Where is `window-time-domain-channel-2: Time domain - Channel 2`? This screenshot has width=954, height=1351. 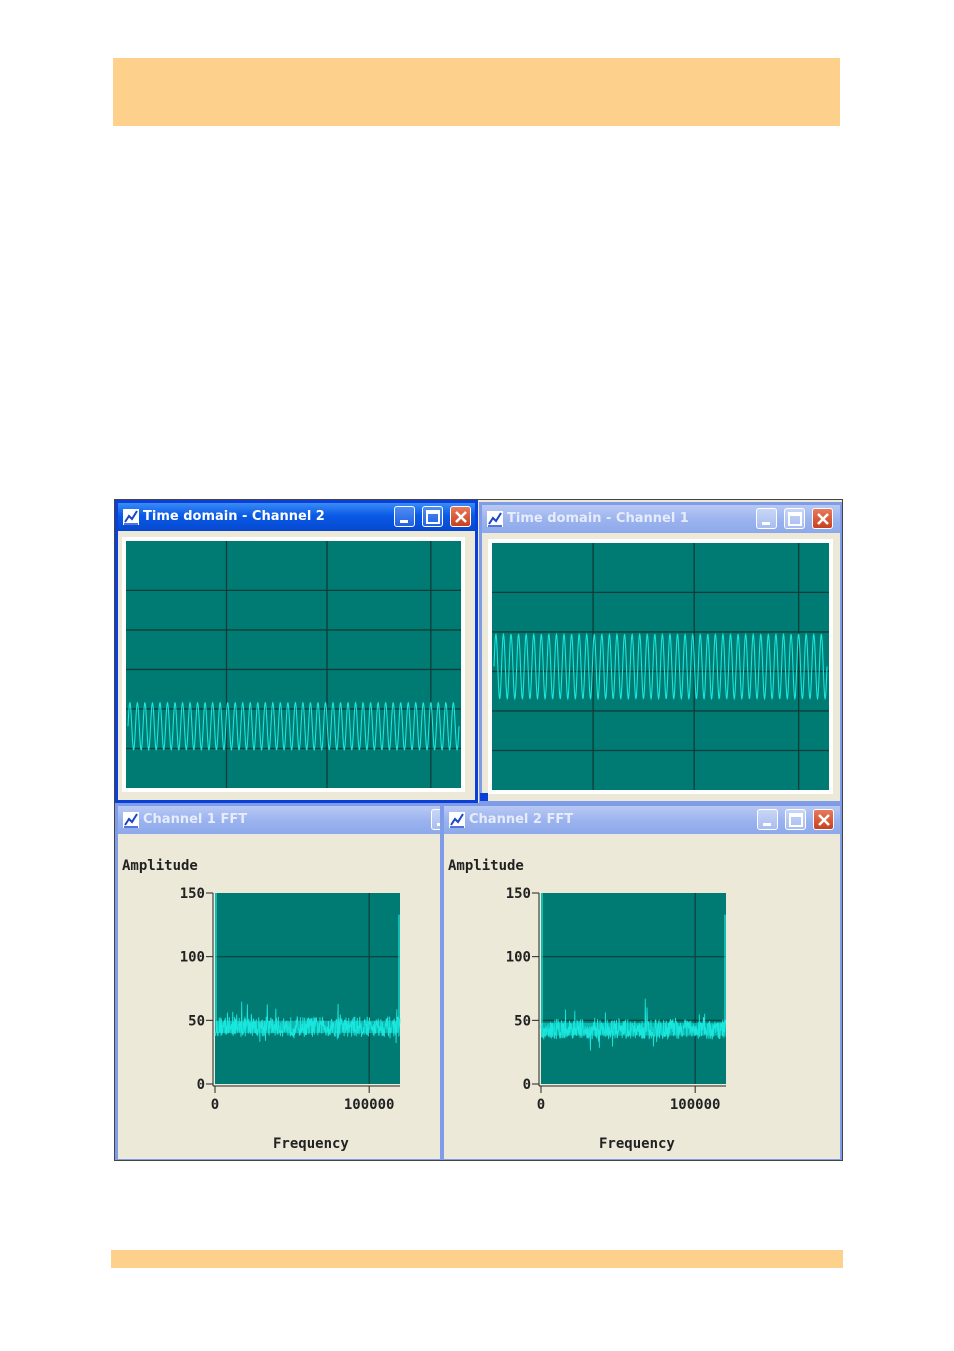 window-time-domain-channel-2: Time domain - Channel 2 is located at coordinates (296, 651).